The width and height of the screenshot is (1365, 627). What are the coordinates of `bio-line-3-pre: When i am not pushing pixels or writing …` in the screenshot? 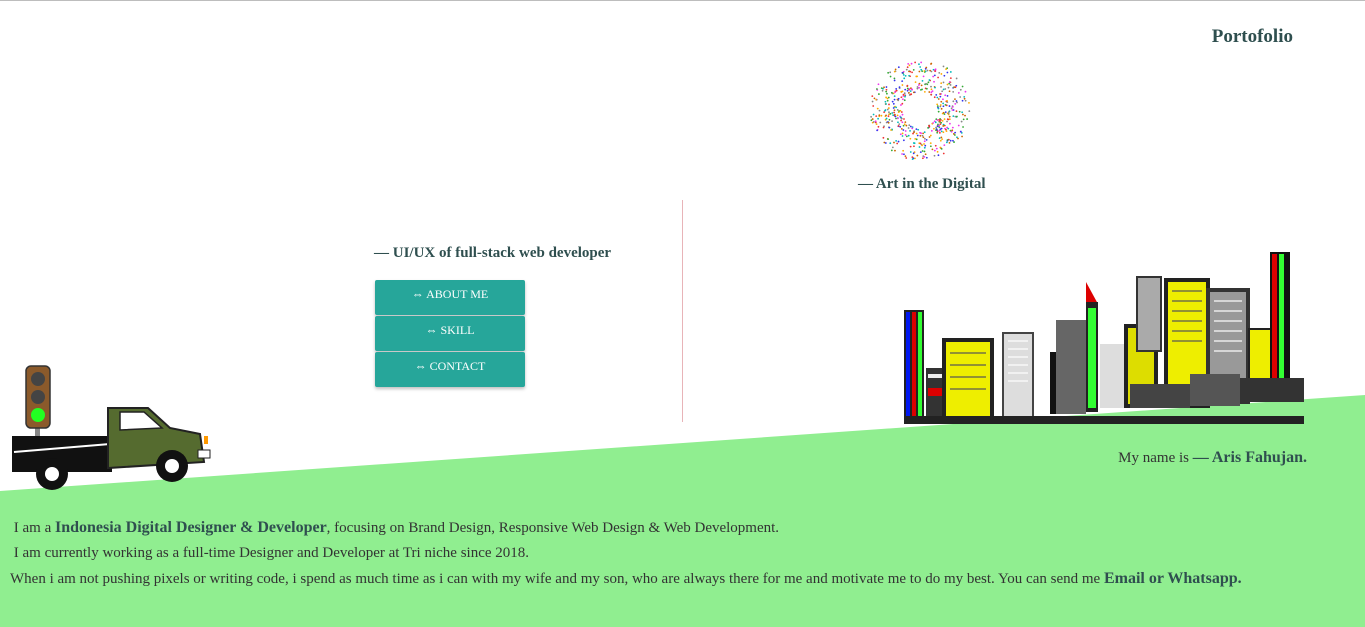 It's located at (557, 579).